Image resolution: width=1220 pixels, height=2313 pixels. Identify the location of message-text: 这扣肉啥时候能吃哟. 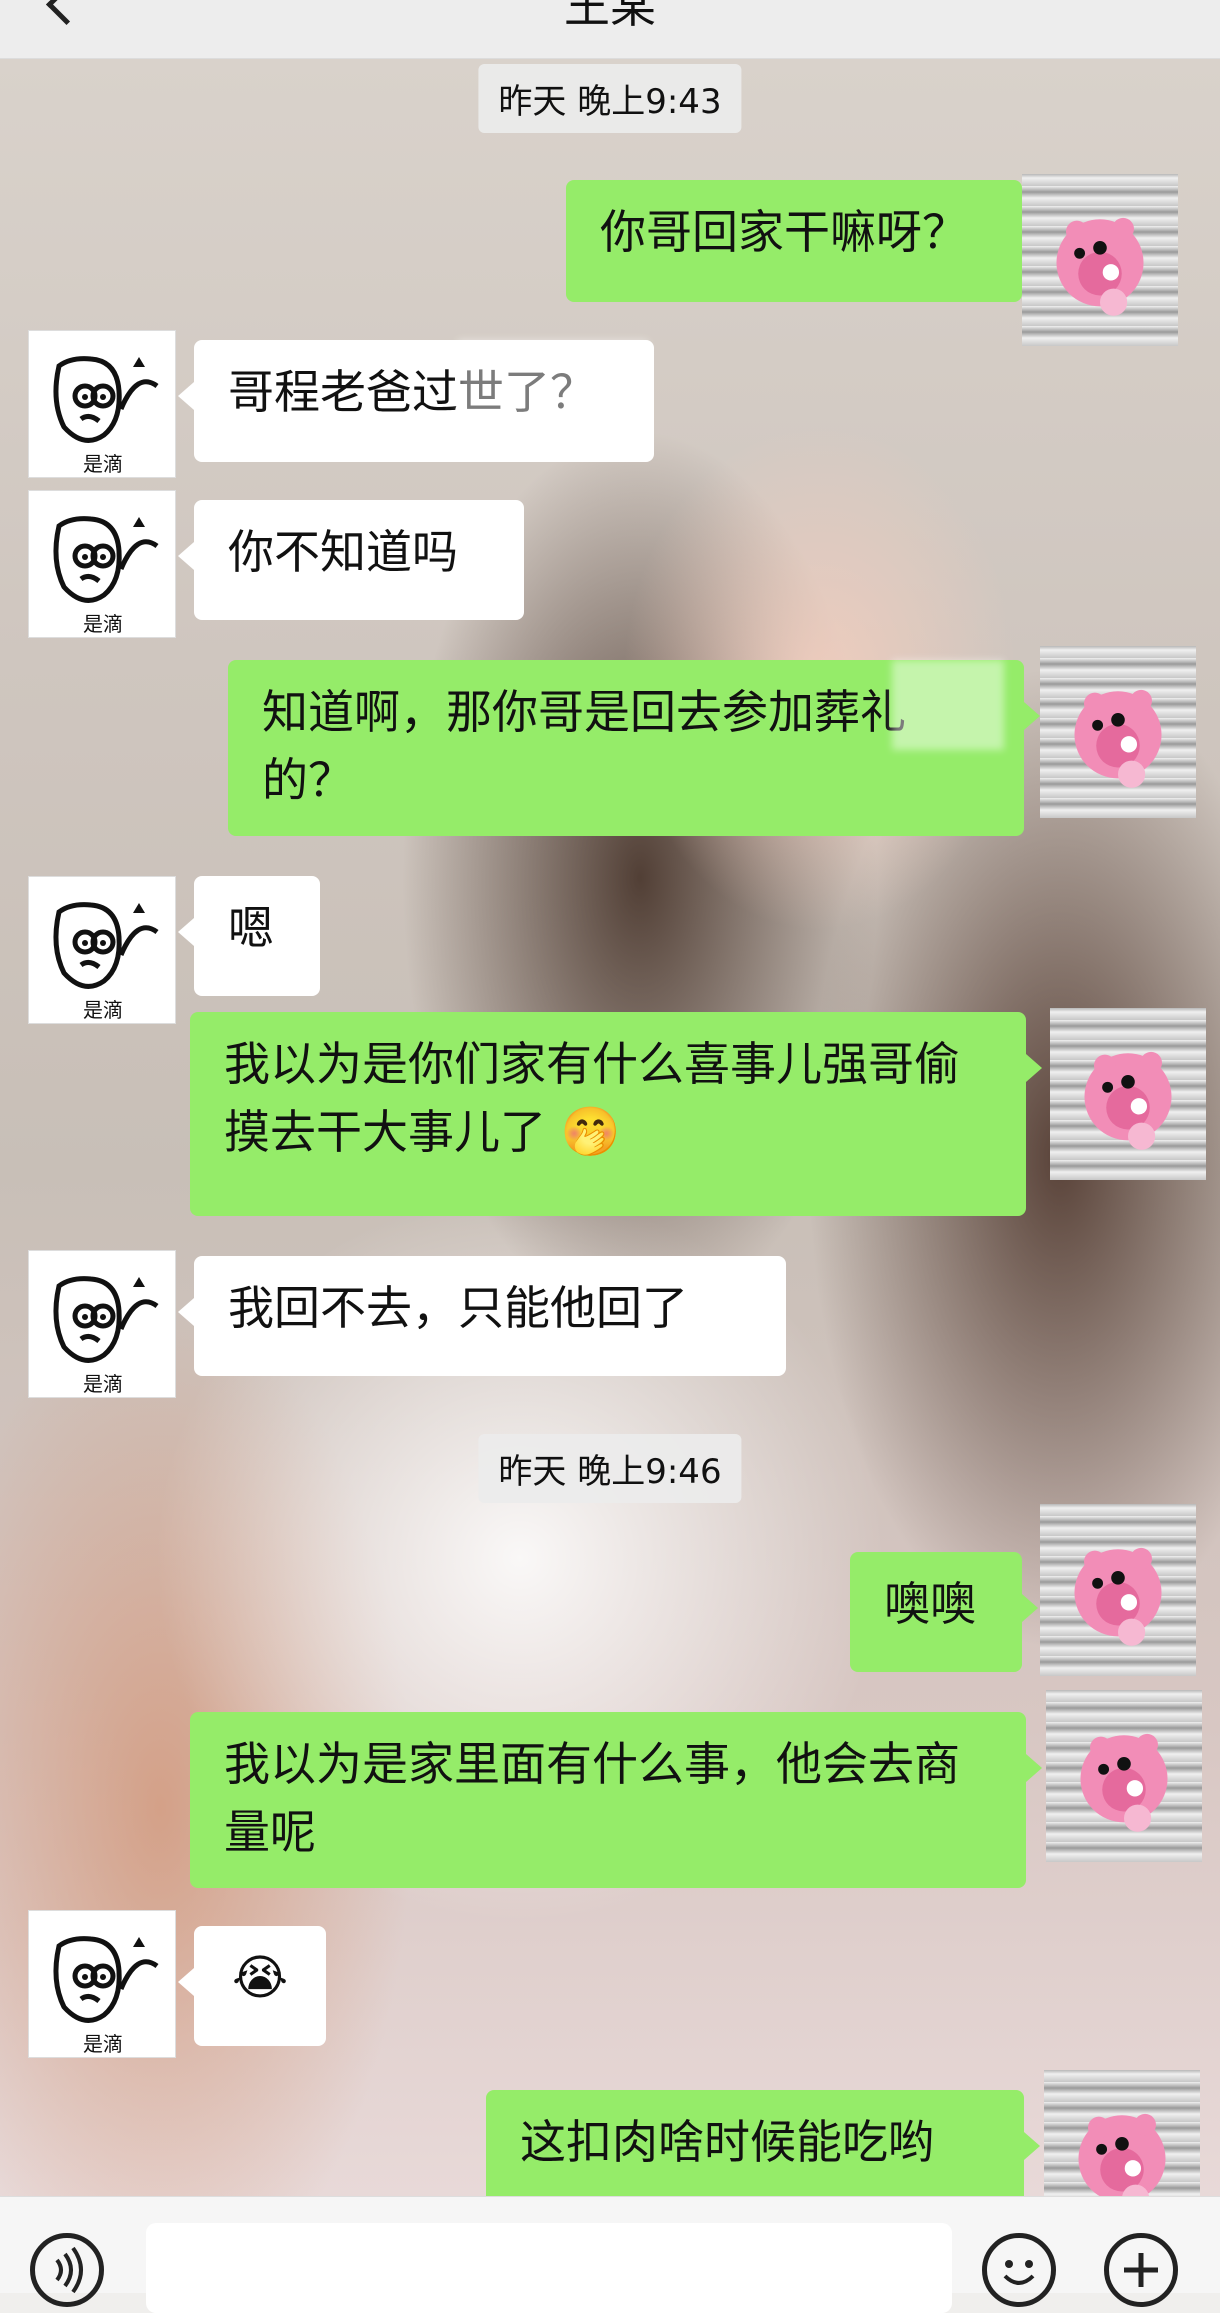
(727, 2142).